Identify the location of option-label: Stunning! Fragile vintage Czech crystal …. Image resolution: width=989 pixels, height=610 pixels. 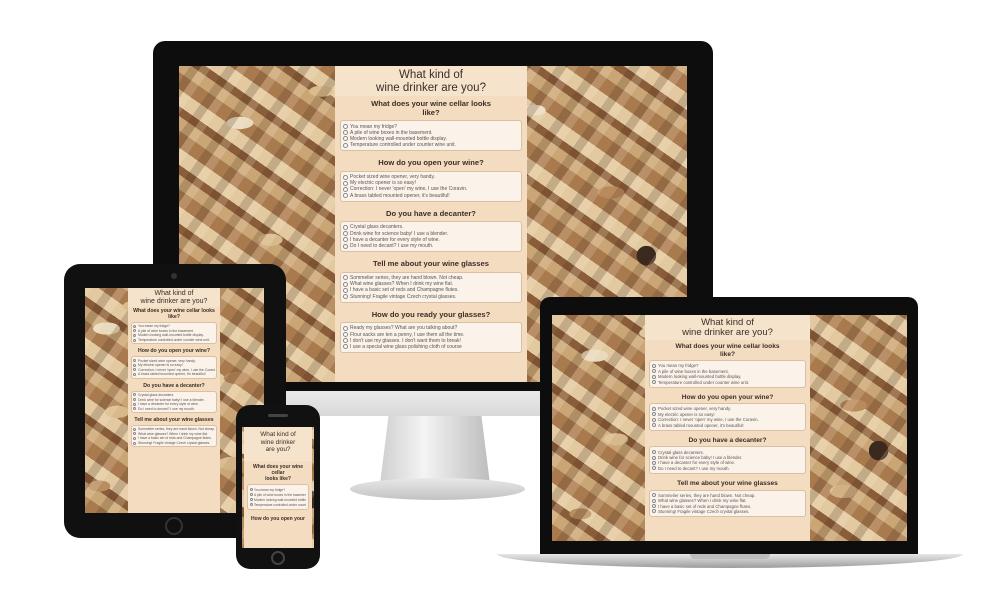
(403, 296).